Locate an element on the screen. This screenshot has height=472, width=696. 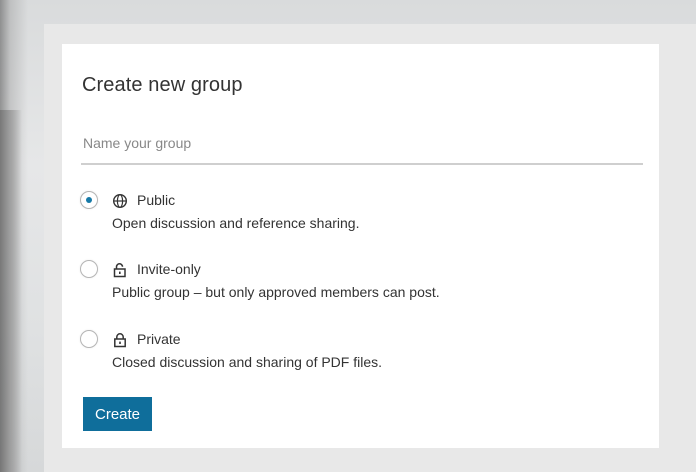
unlocked-padlock-icon is located at coordinates (119, 270).